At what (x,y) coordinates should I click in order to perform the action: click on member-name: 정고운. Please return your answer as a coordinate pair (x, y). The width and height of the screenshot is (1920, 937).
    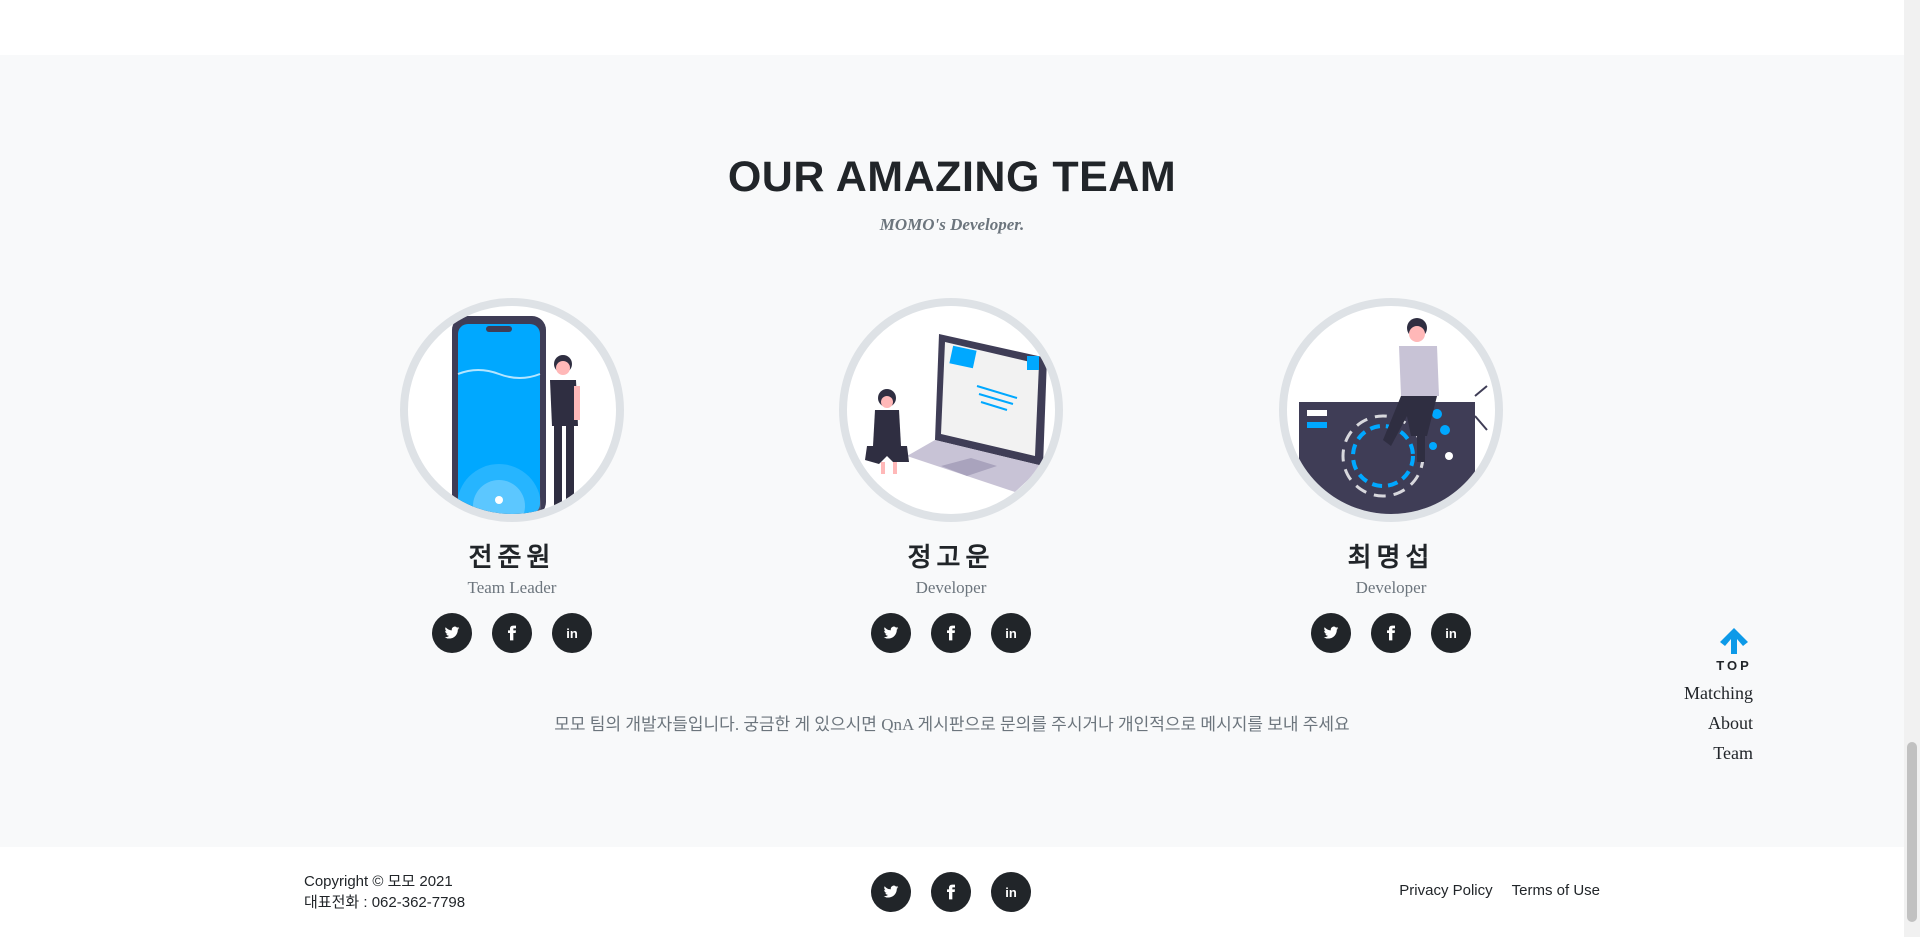
    Looking at the image, I should click on (951, 558).